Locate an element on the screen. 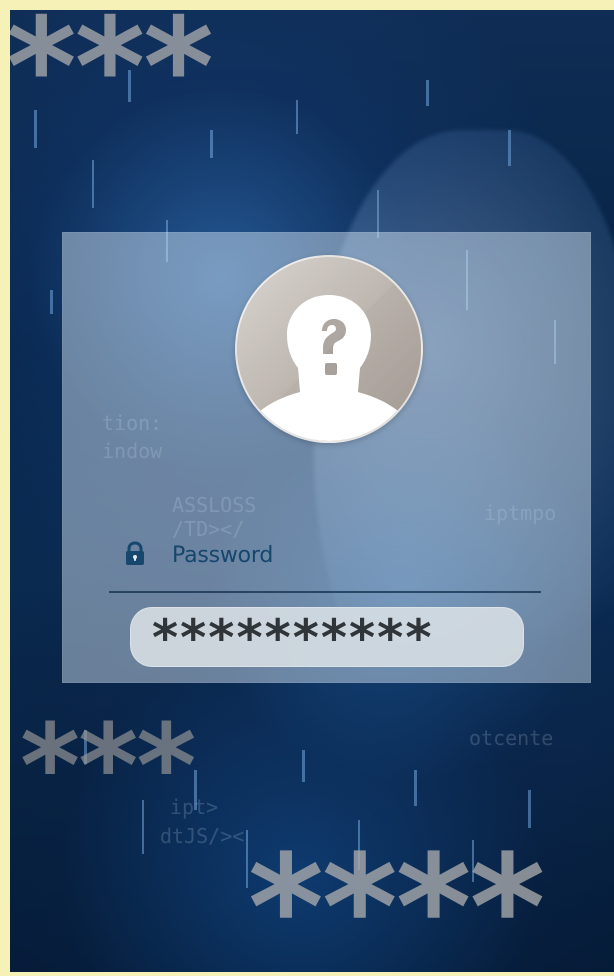 This screenshot has width=614, height=976. password-label-row: Password is located at coordinates (334, 557).